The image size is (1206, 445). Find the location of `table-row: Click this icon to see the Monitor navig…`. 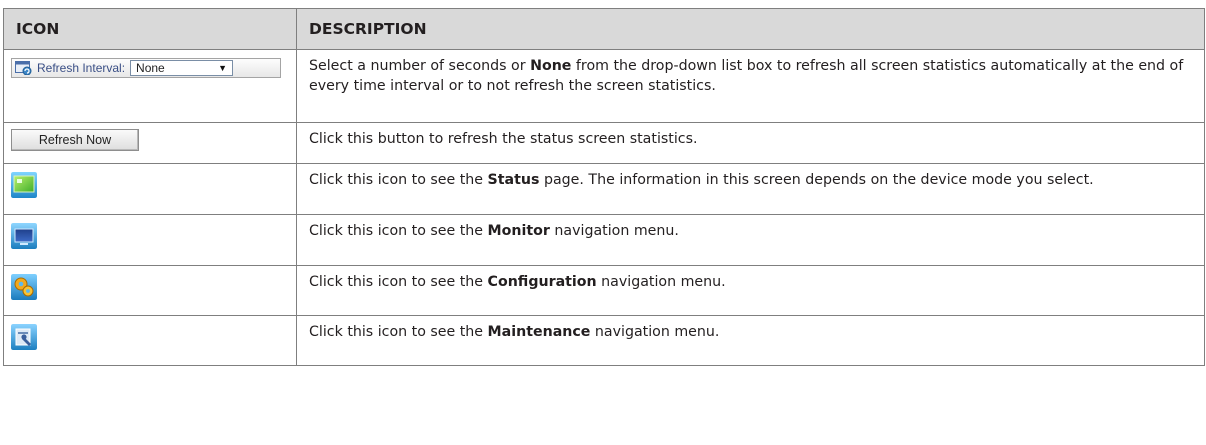

table-row: Click this icon to see the Monitor navig… is located at coordinates (604, 240).